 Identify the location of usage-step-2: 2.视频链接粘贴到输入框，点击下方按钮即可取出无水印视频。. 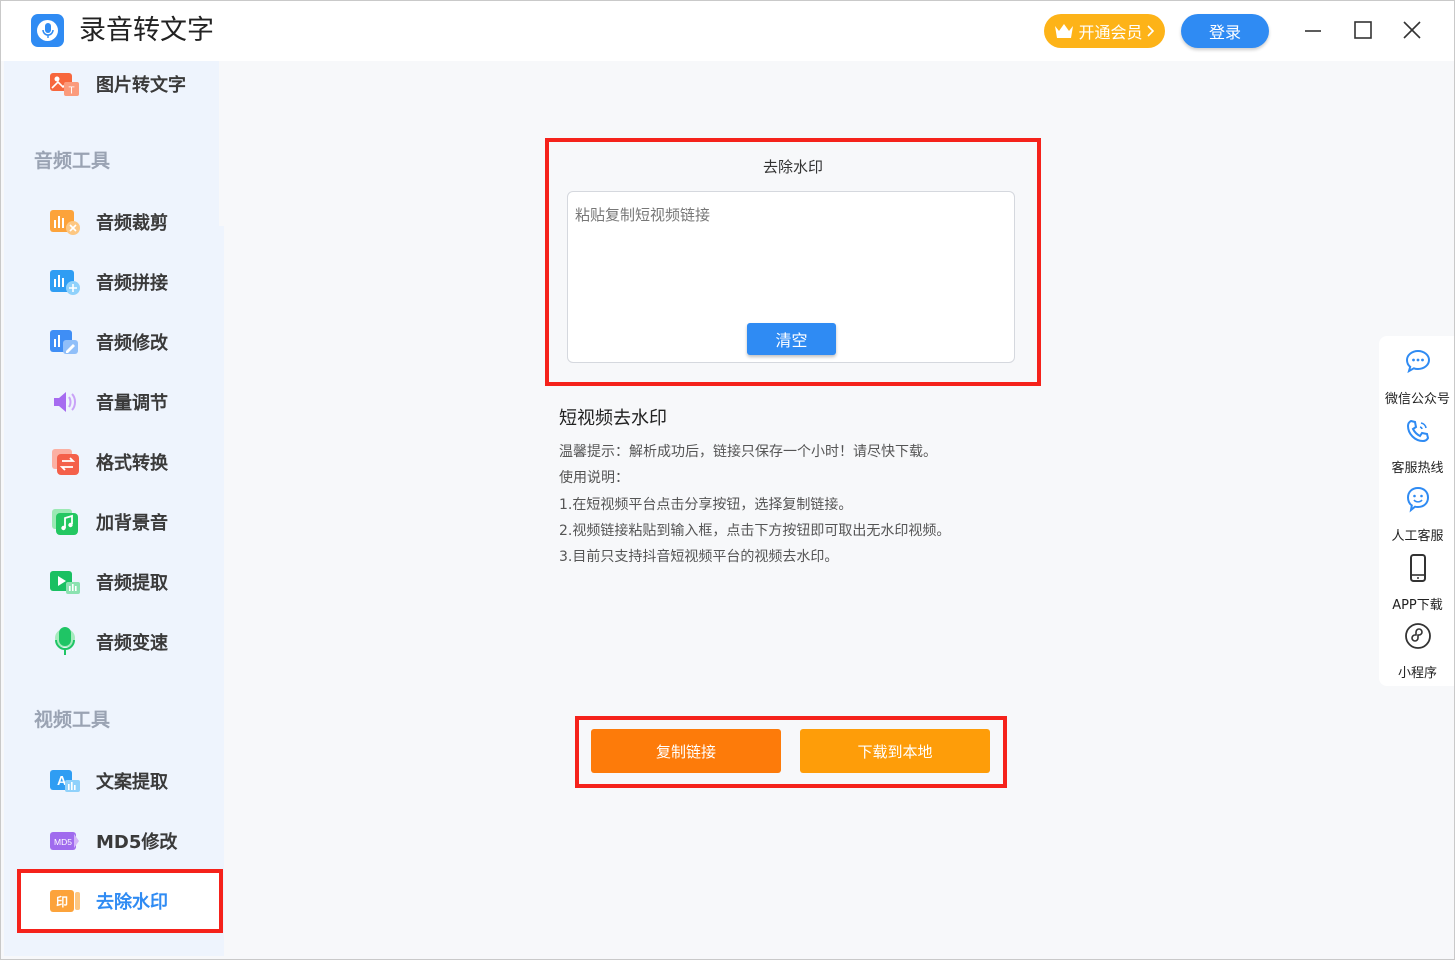
(755, 531).